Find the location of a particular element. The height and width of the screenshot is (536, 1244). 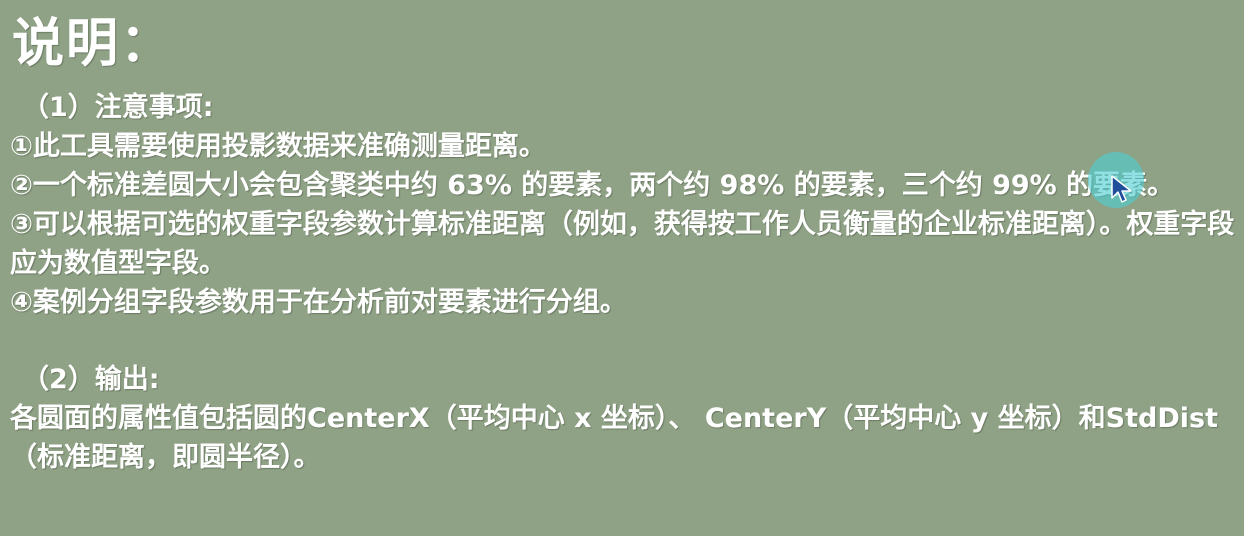

page-title: 说明： is located at coordinates (93, 44).